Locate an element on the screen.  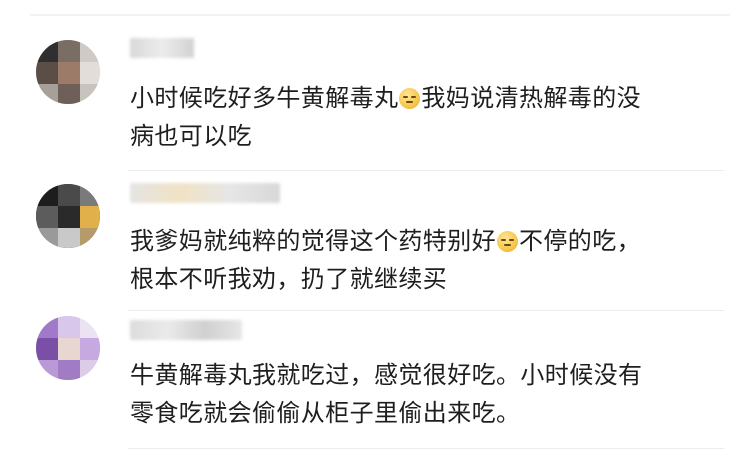
comment-line1: 牛黄解毒丸我就吃过，感觉很好吃。小时候没有 is located at coordinates (386, 375).